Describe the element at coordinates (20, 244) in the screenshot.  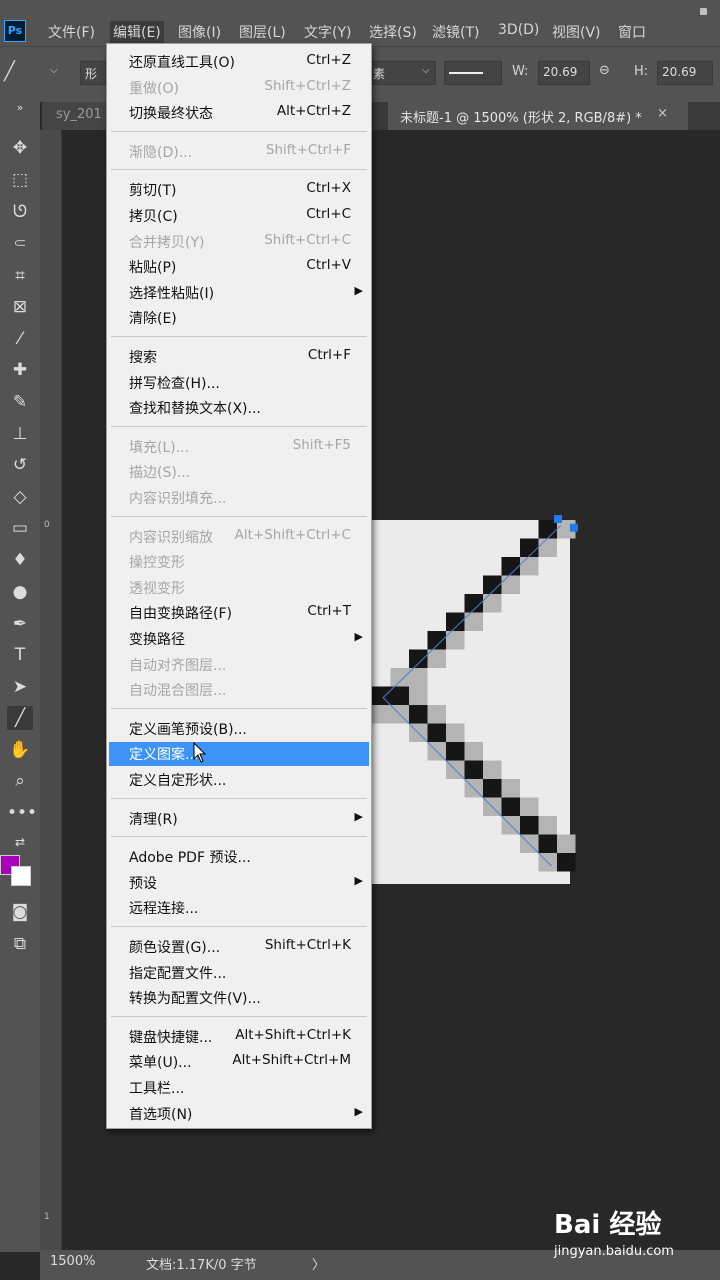
I see `quick-select-tool-icon: ⸦` at that location.